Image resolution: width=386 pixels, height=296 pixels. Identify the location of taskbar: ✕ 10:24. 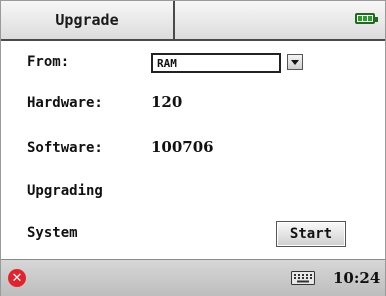
(193, 277).